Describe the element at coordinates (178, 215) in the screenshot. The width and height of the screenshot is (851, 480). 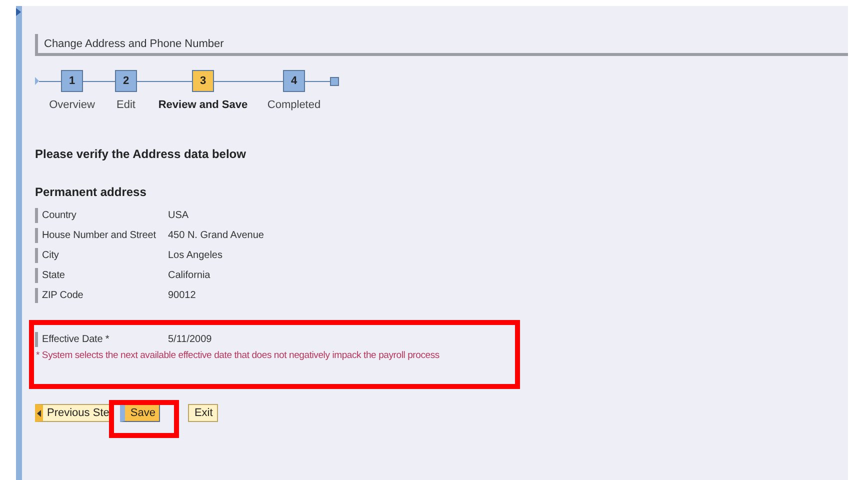
I see `field-value: USA` at that location.